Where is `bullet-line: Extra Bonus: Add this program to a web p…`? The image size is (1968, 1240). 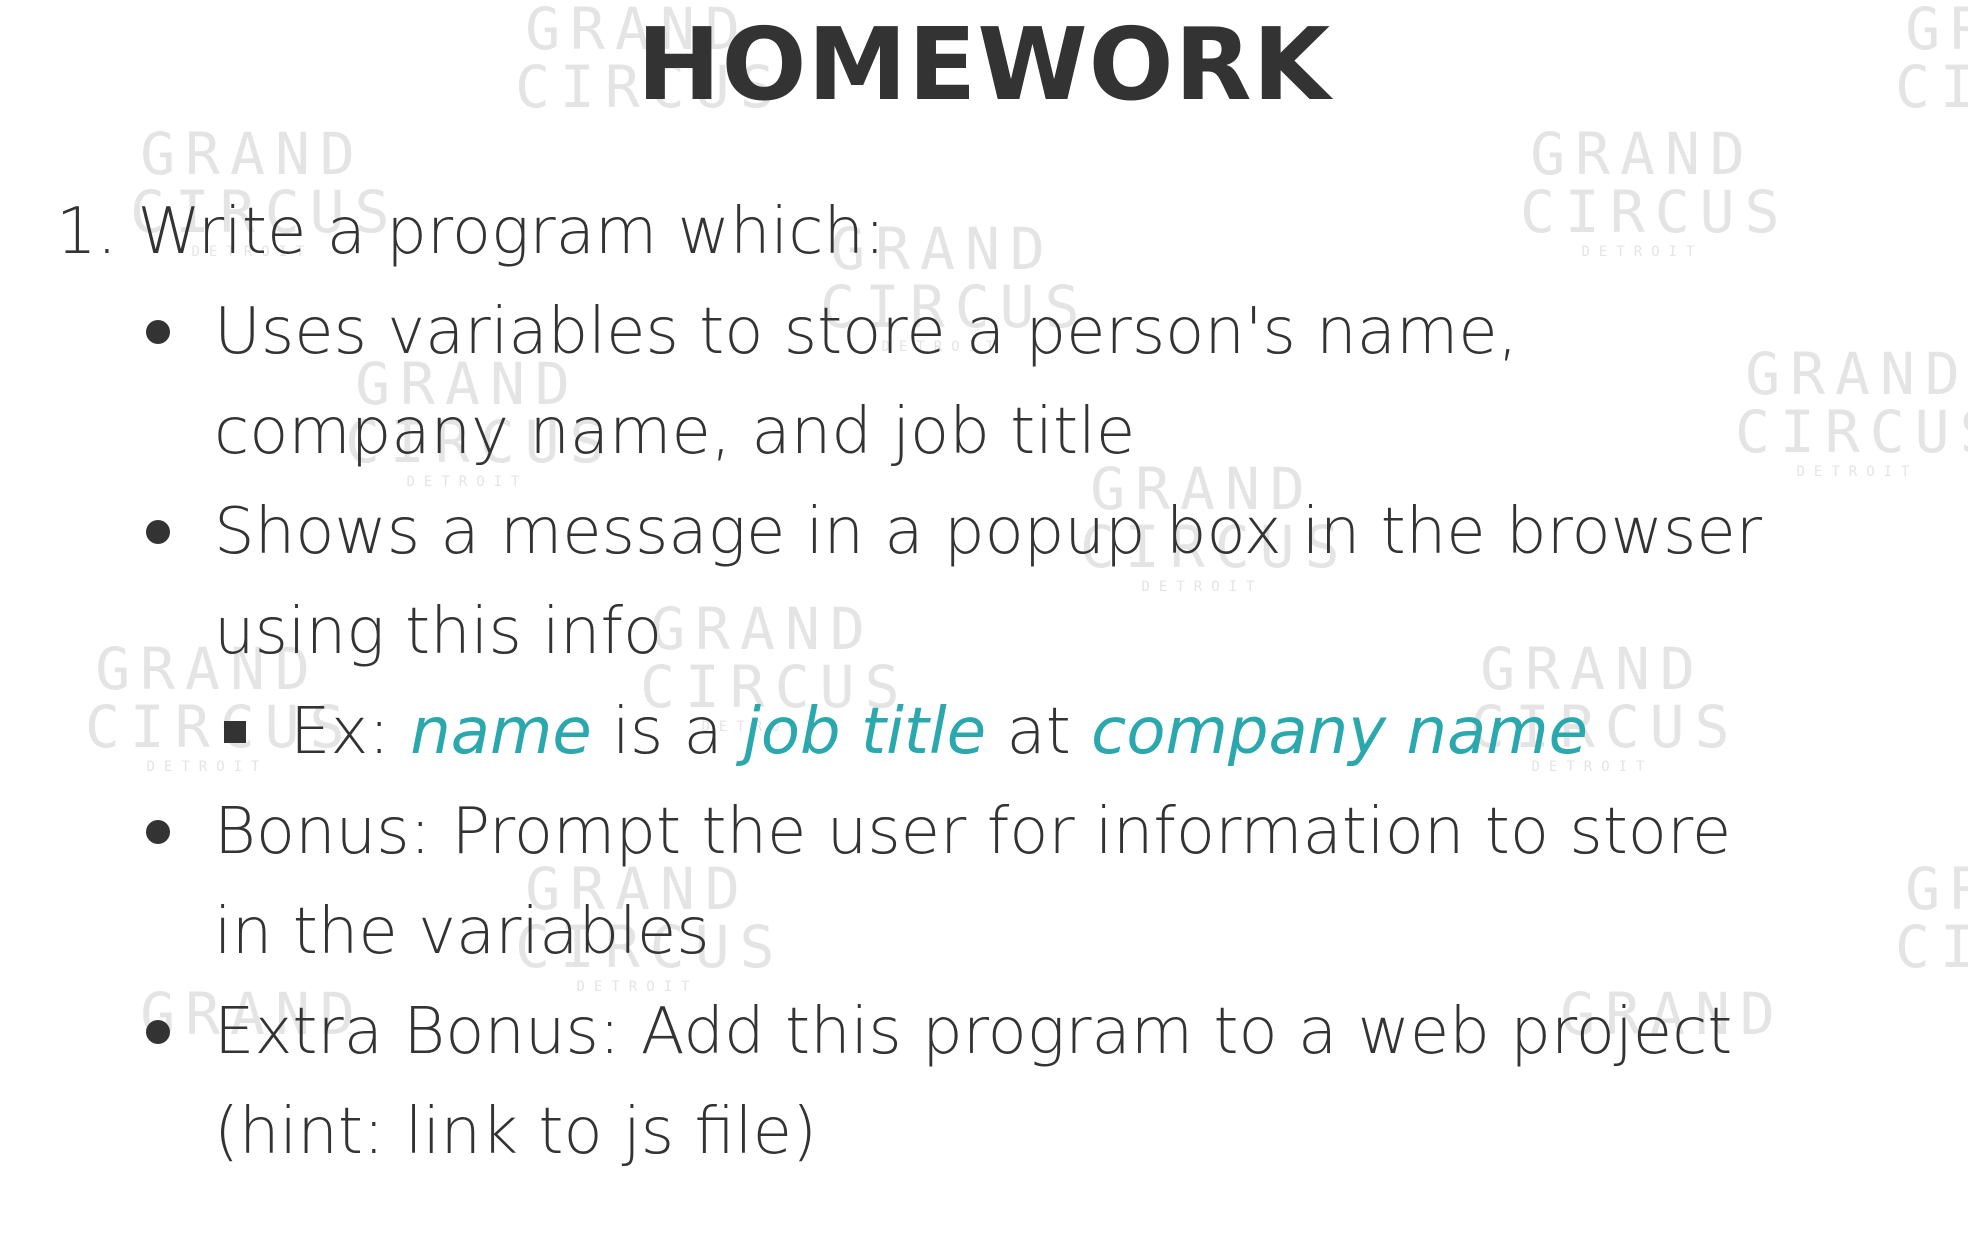 bullet-line: Extra Bonus: Add this program to a web p… is located at coordinates (973, 1032).